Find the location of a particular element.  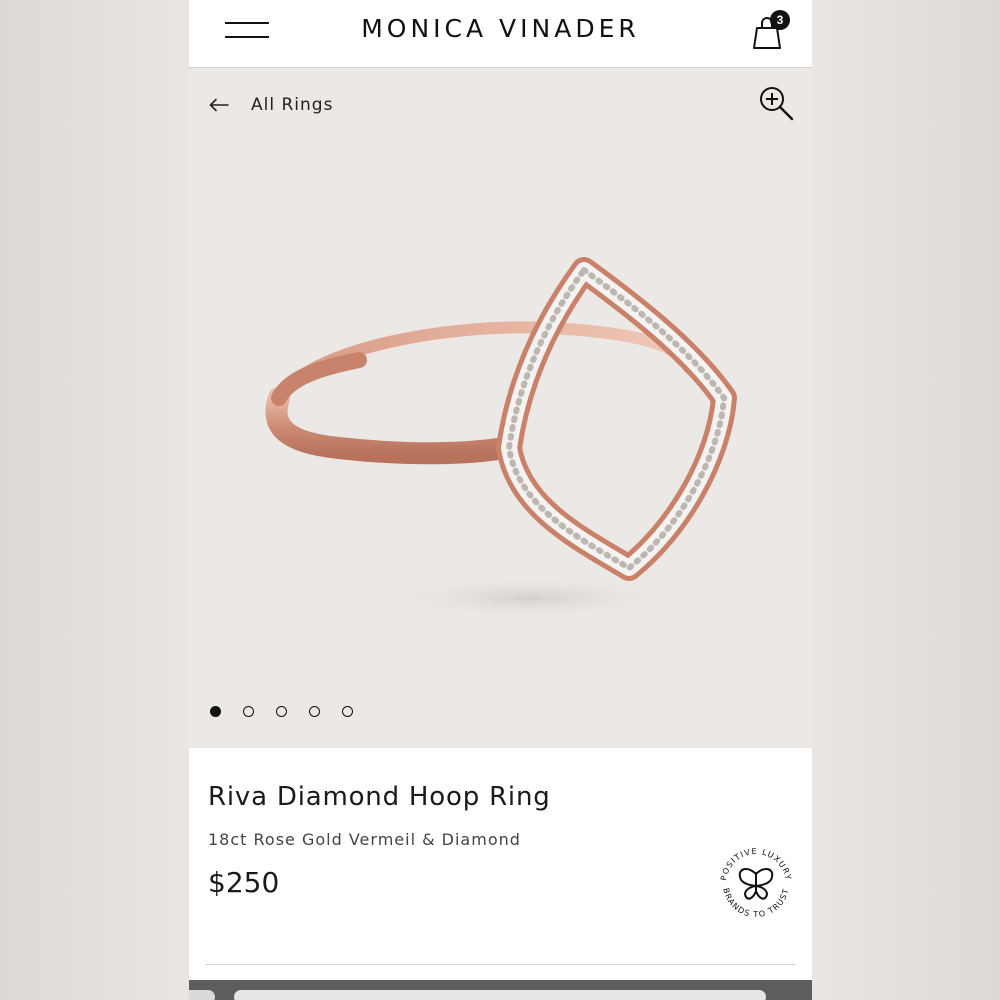

product-title: Riva Diamond Hoop Ring is located at coordinates (379, 797).